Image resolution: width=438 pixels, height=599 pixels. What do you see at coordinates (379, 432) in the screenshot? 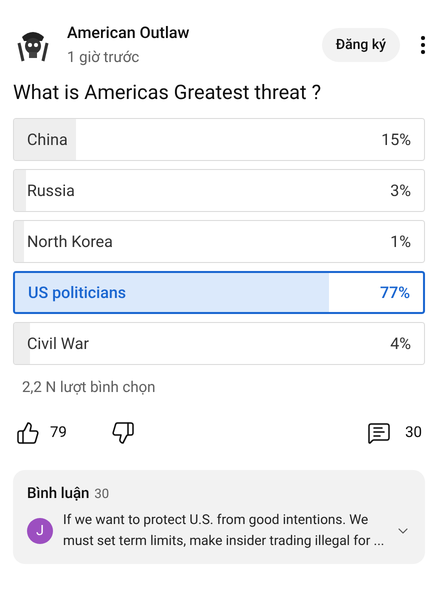
I see `comment-icon` at bounding box center [379, 432].